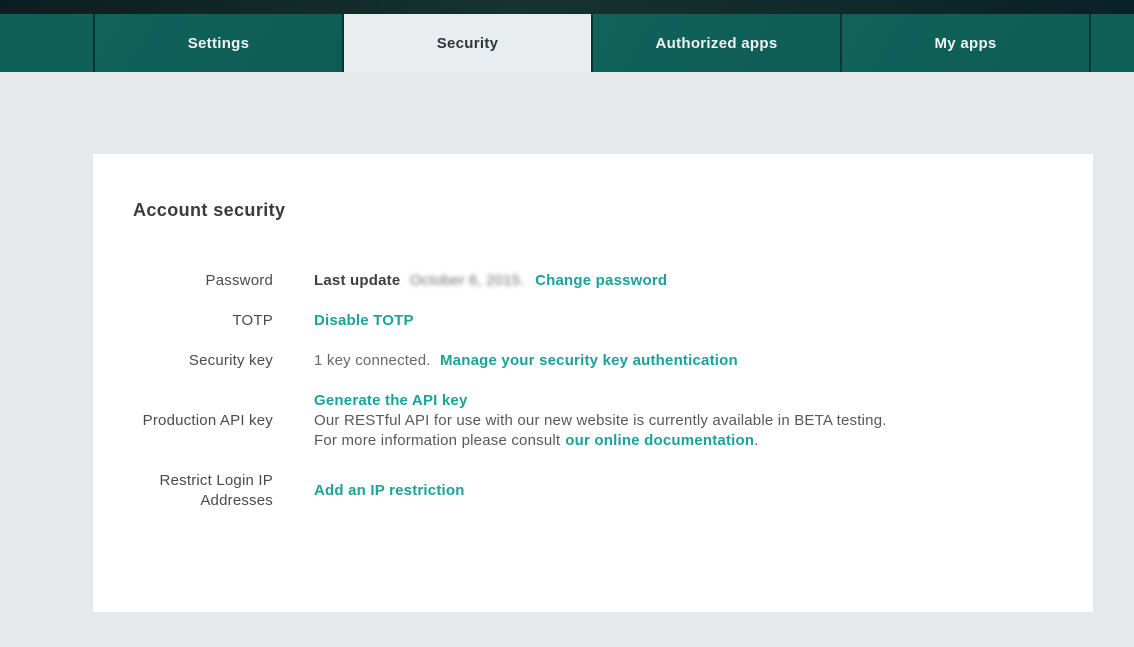  What do you see at coordinates (589, 360) in the screenshot?
I see `manage-security-key-link: Manage your security key authentication` at bounding box center [589, 360].